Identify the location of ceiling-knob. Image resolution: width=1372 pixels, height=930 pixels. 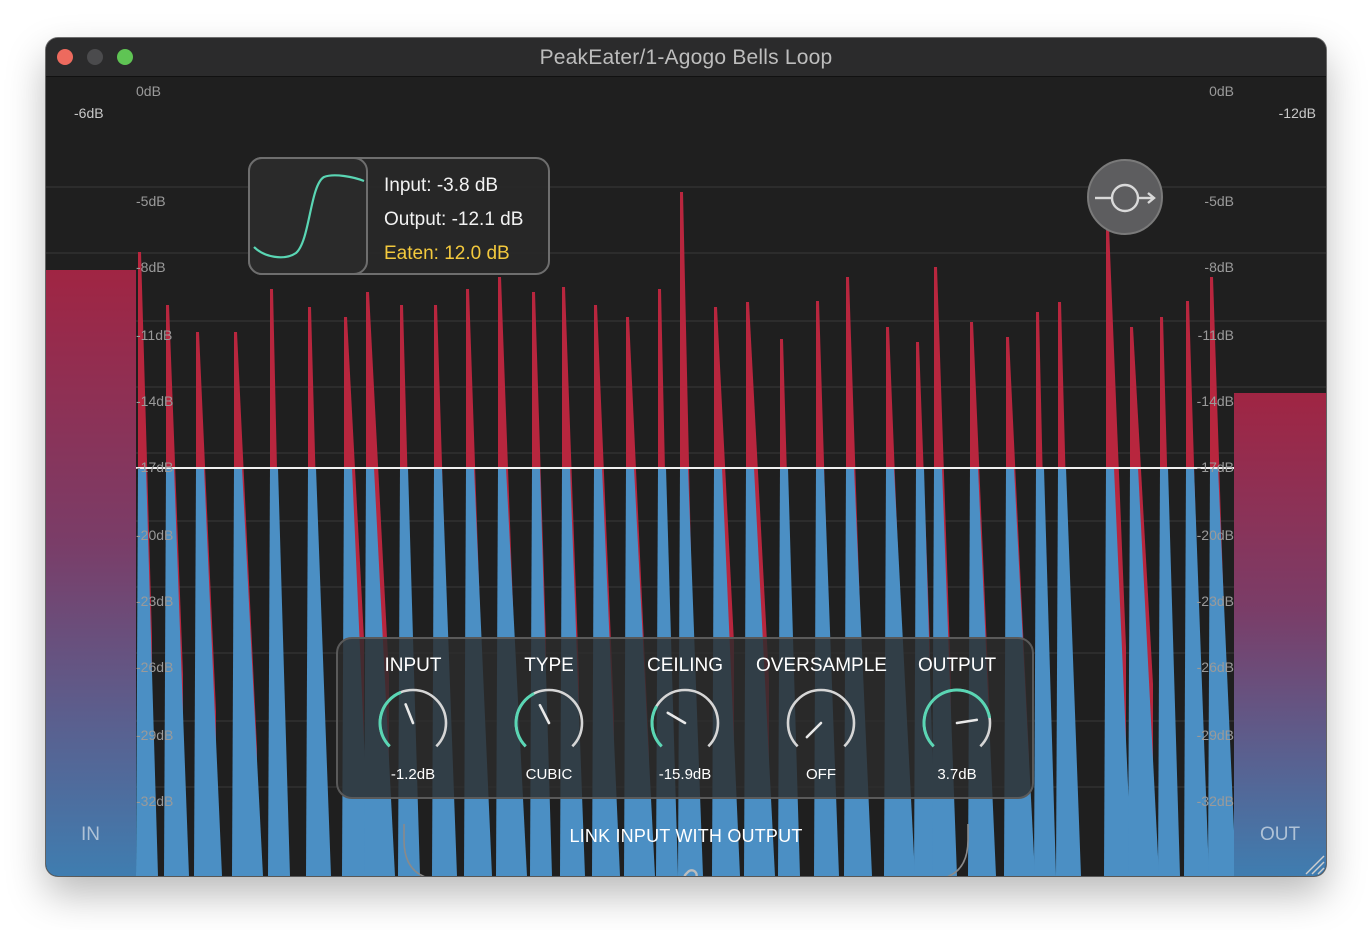
(685, 723).